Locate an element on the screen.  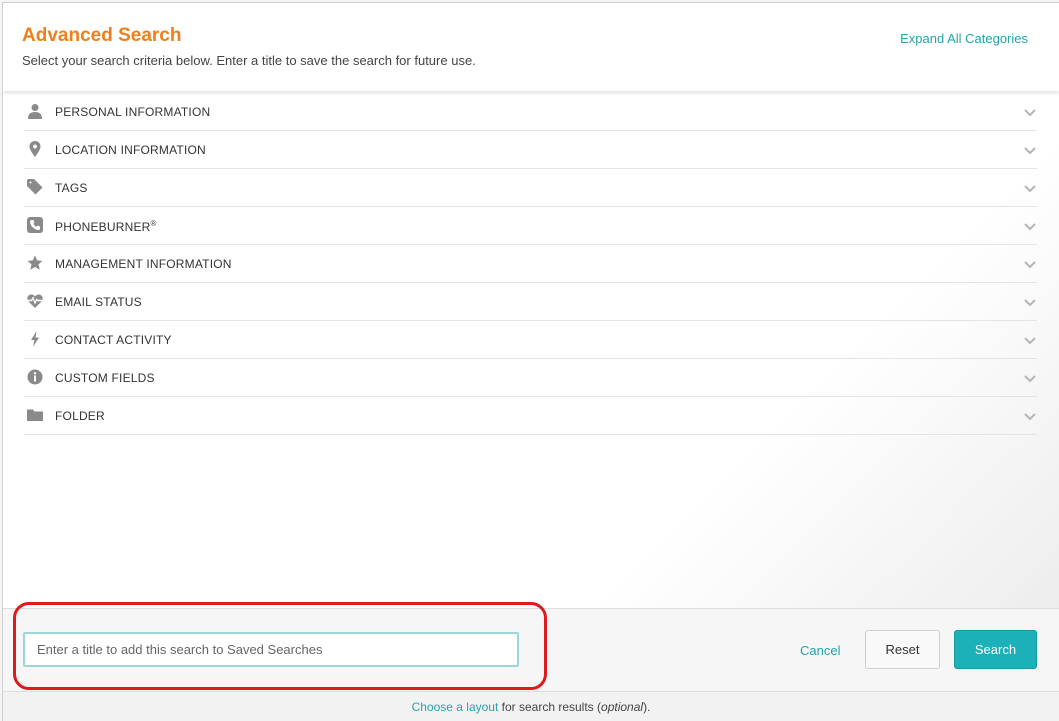
category-management-information: MANAGEMENT INFORMATION is located at coordinates (530, 264).